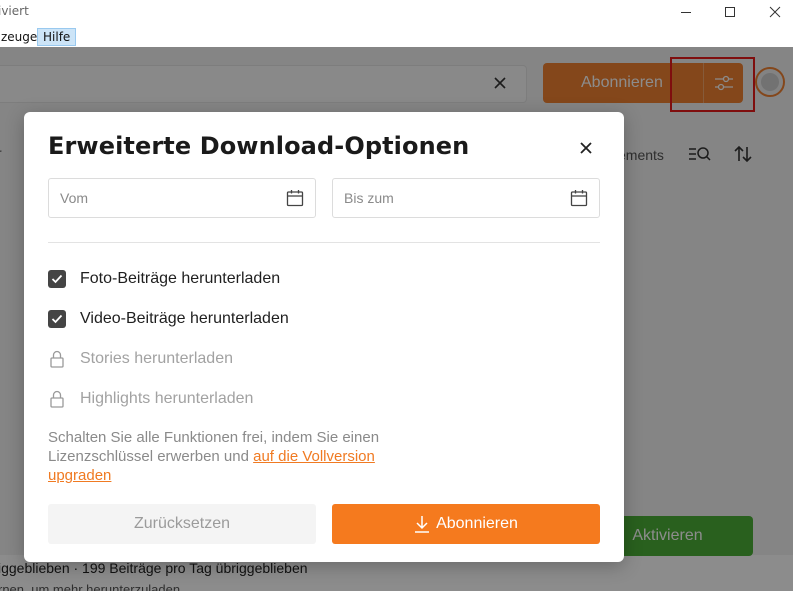  I want to click on minimize-icon, so click(686, 12).